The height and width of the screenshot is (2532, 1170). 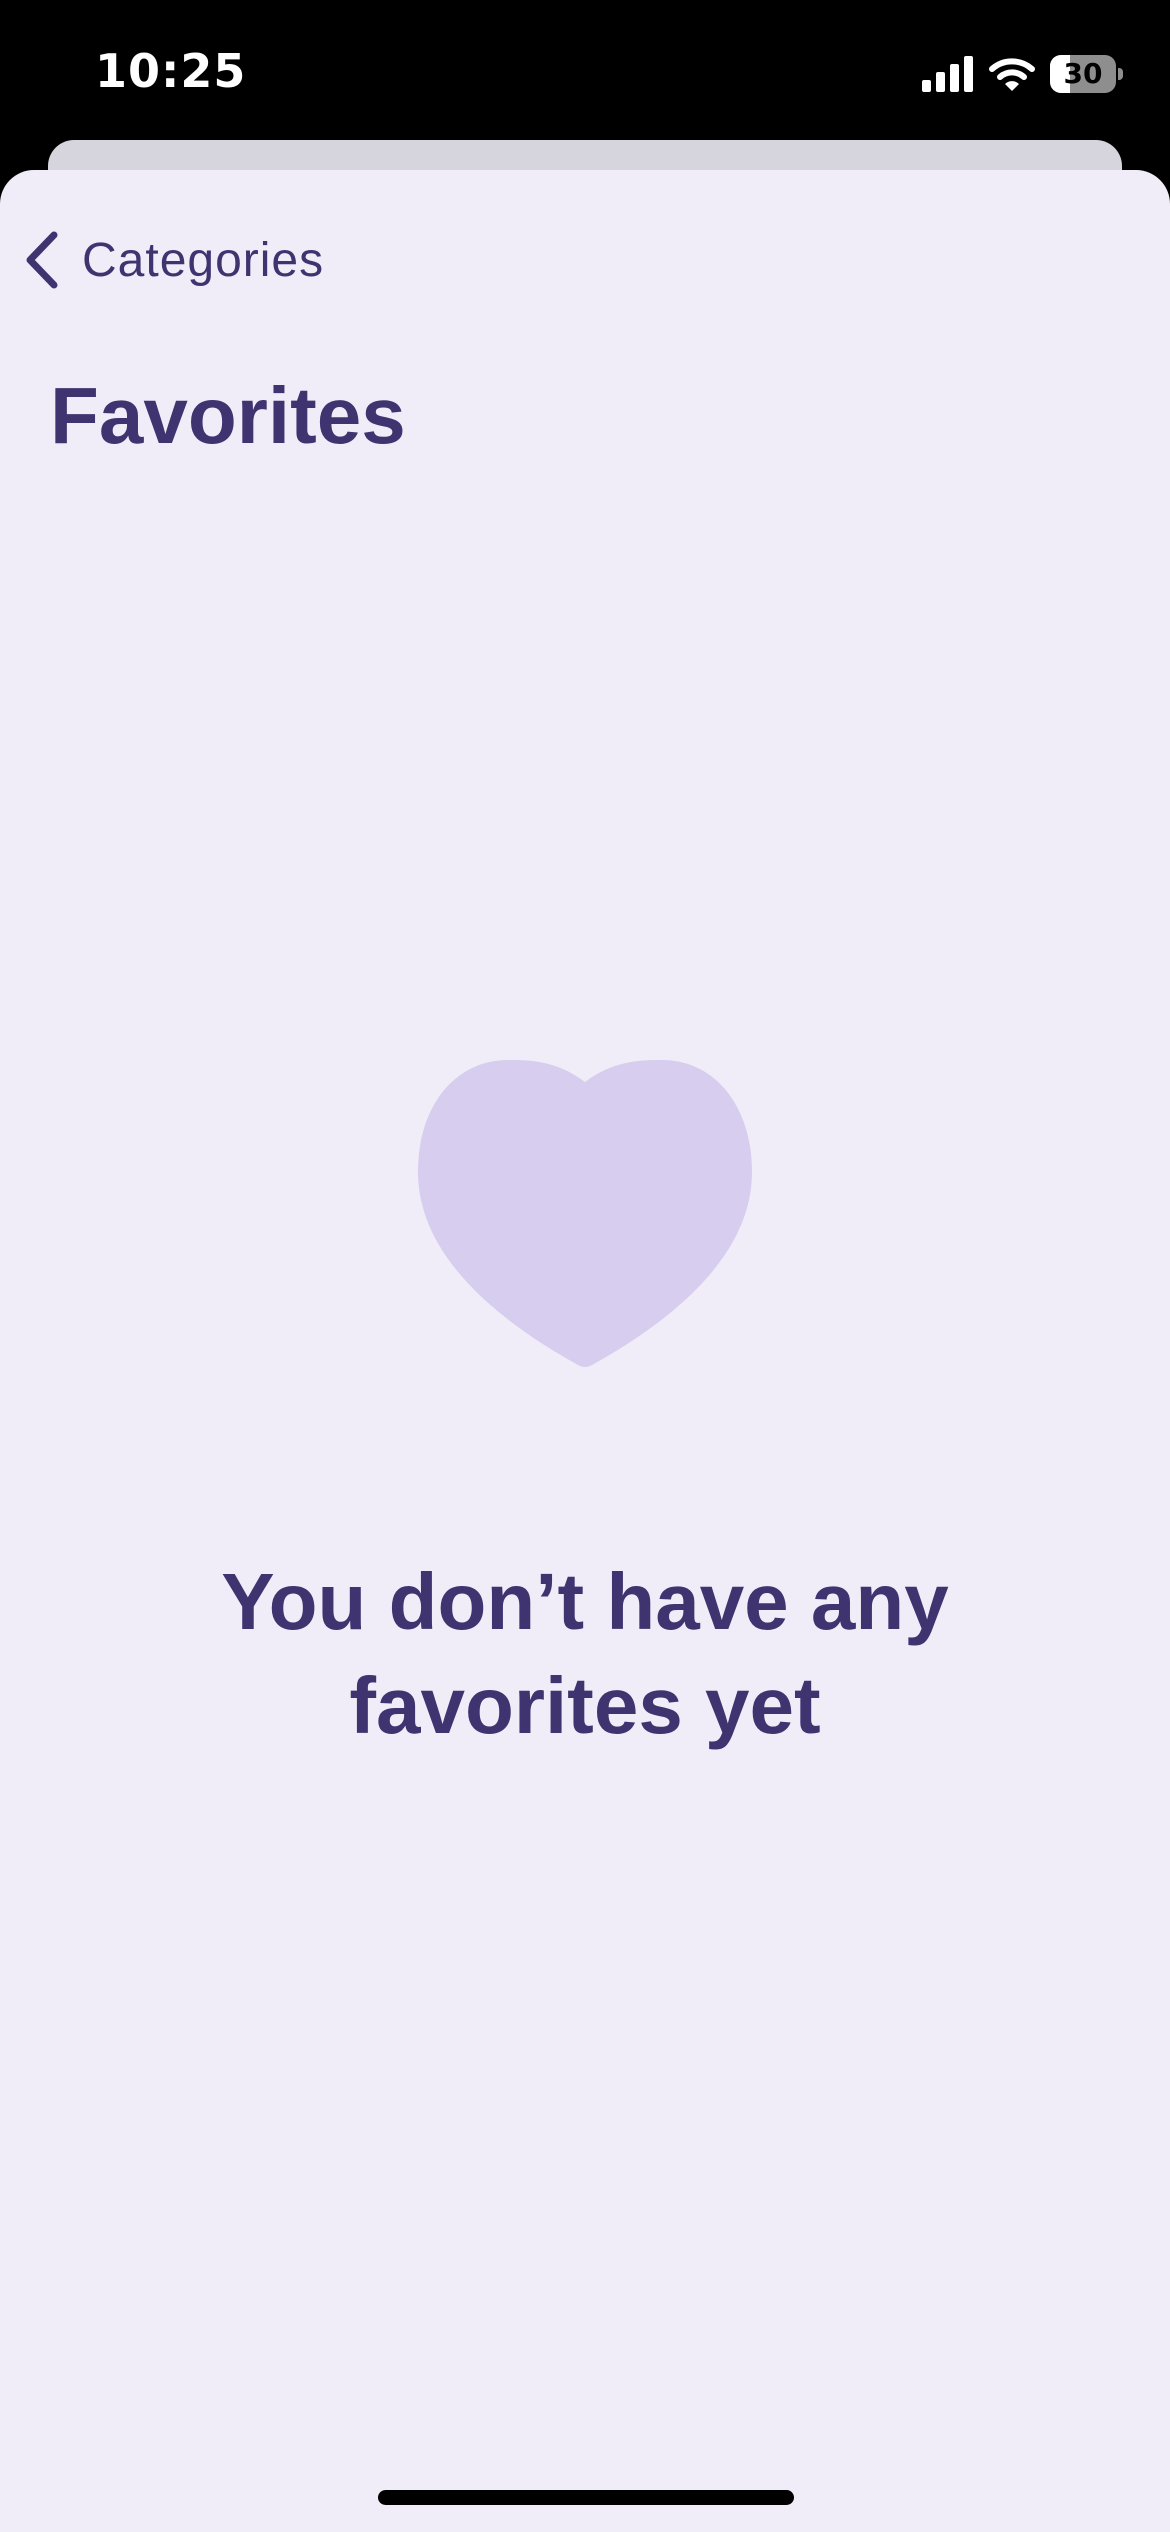 I want to click on heart-icon, so click(x=585, y=1213).